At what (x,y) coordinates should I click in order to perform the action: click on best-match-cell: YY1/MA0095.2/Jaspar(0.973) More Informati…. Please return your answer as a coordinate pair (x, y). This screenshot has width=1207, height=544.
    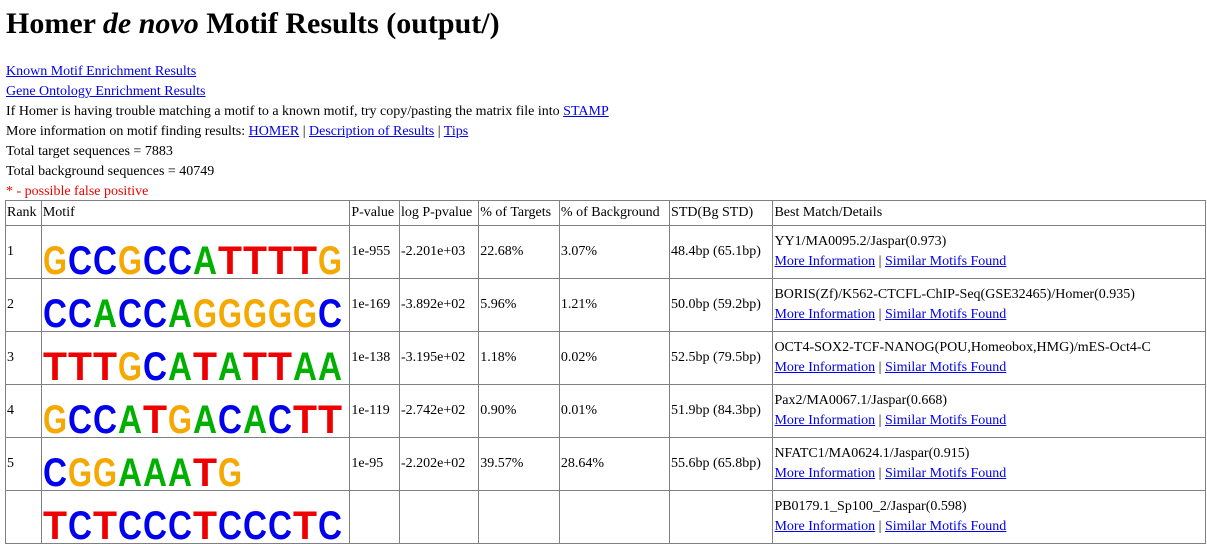
    Looking at the image, I should click on (989, 252).